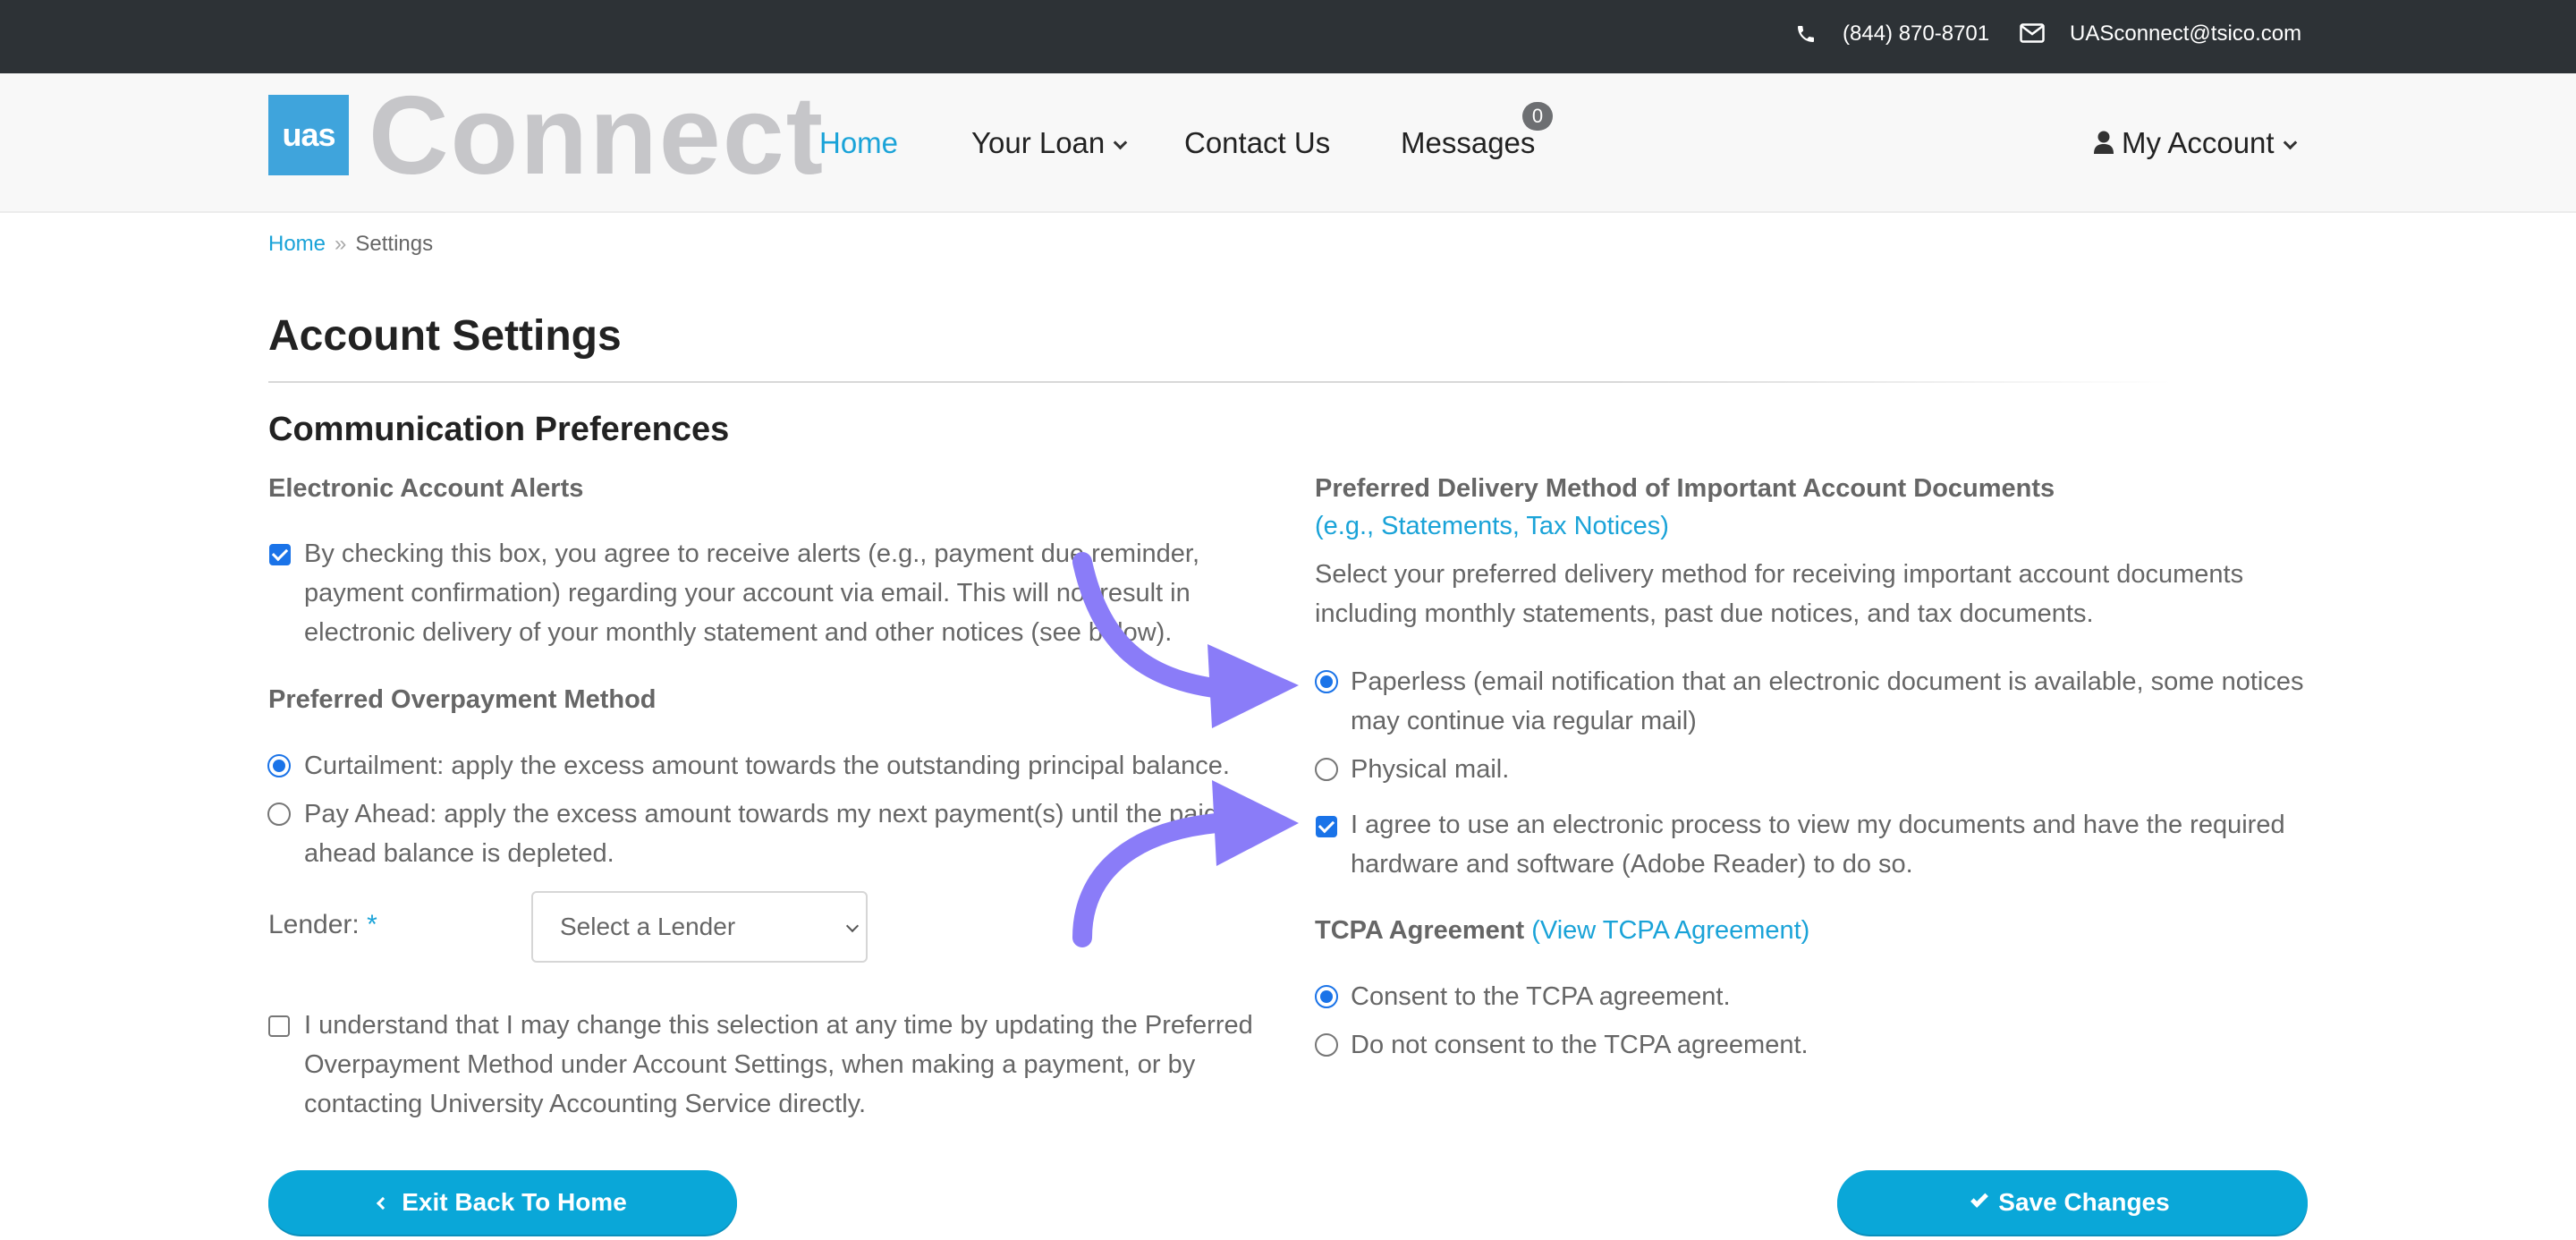  What do you see at coordinates (499, 429) in the screenshot?
I see `section-title: Communication Preferences` at bounding box center [499, 429].